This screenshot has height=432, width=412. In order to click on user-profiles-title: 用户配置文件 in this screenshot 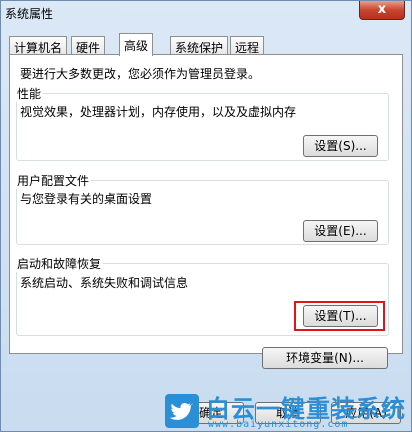, I will do `click(53, 180)`.